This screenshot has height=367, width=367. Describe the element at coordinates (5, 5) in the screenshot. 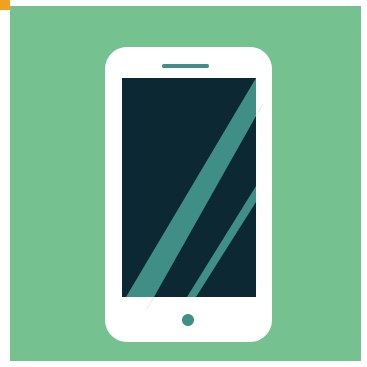

I see `corner-accent` at that location.